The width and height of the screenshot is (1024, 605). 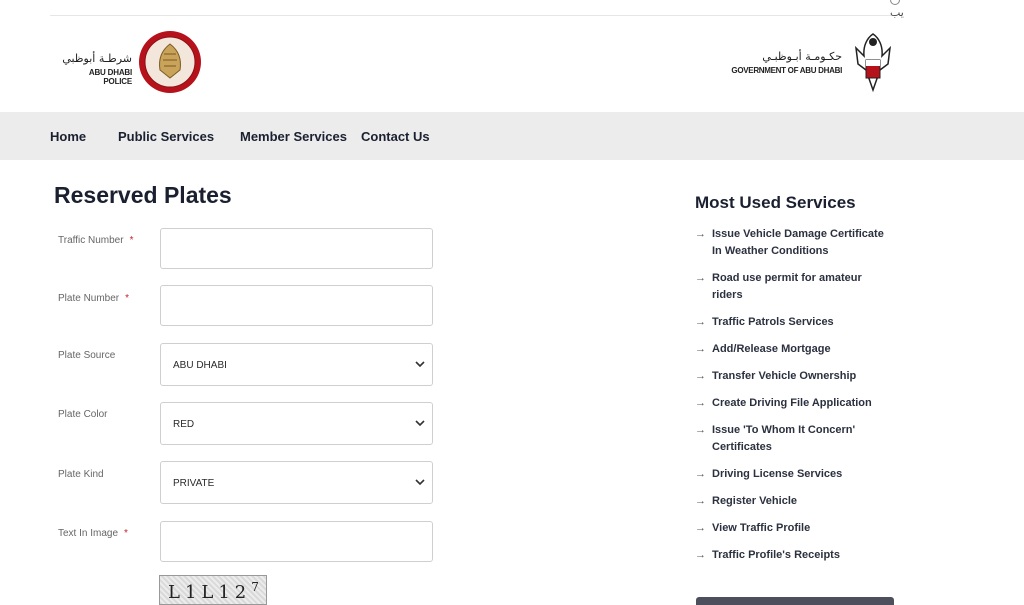 I want to click on service-link-traffic-patrols: → Traffic Patrols Services, so click(x=795, y=322).